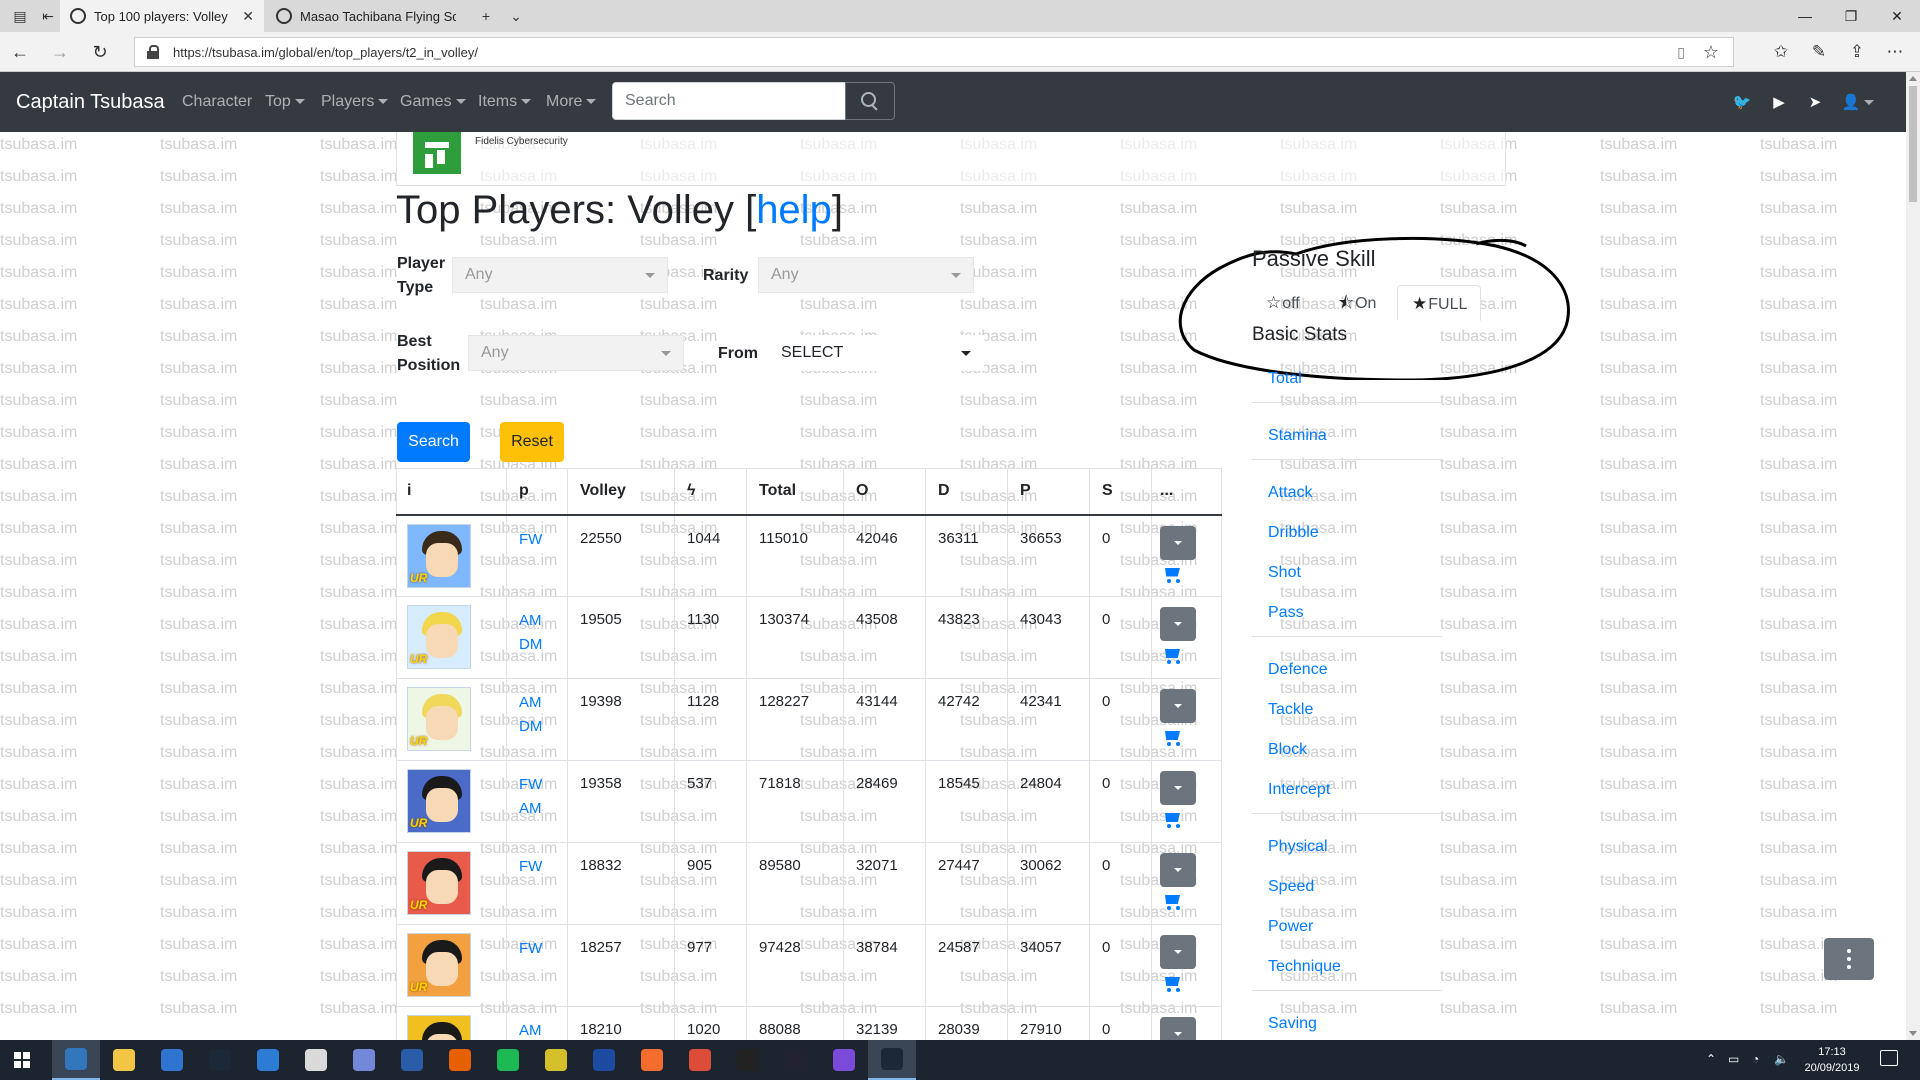  Describe the element at coordinates (951, 159) in the screenshot. I see `ad-banner: Fidelis Cybersecurity` at that location.